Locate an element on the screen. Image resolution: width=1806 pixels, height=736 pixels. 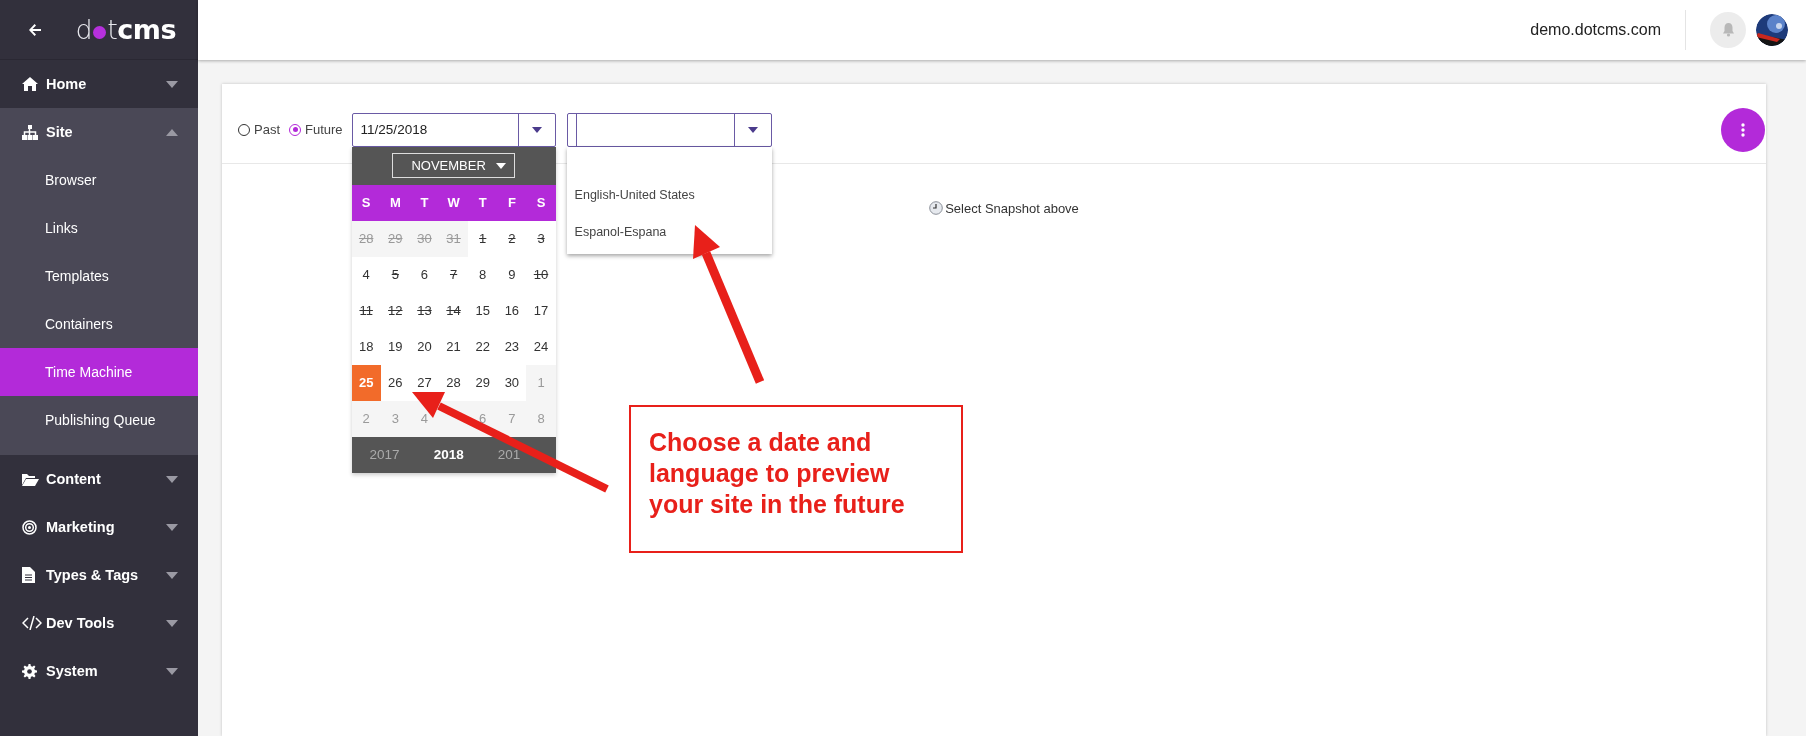
nav-item: Site is located at coordinates (99, 132).